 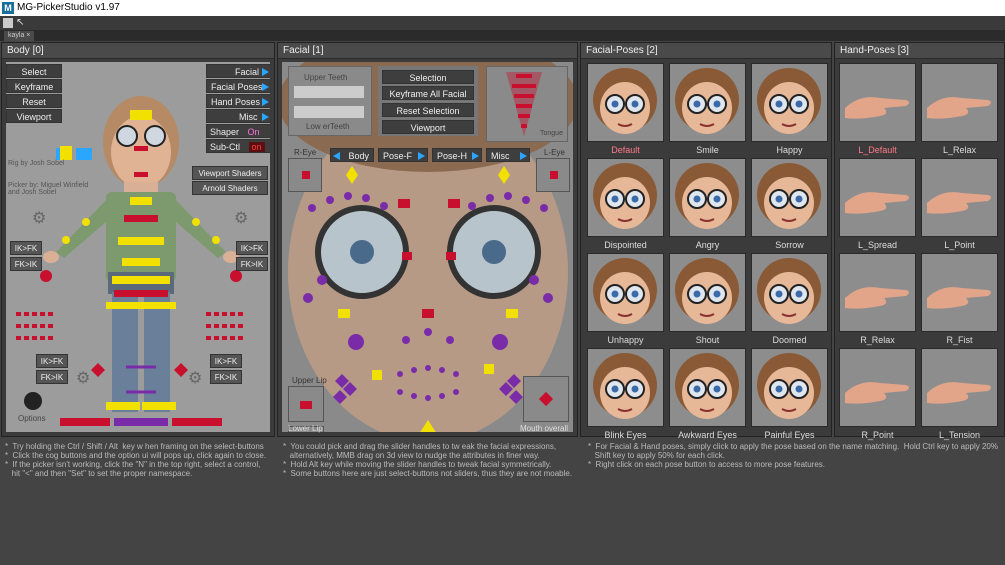 I want to click on facial-pose-label: Shout, so click(x=707, y=340).